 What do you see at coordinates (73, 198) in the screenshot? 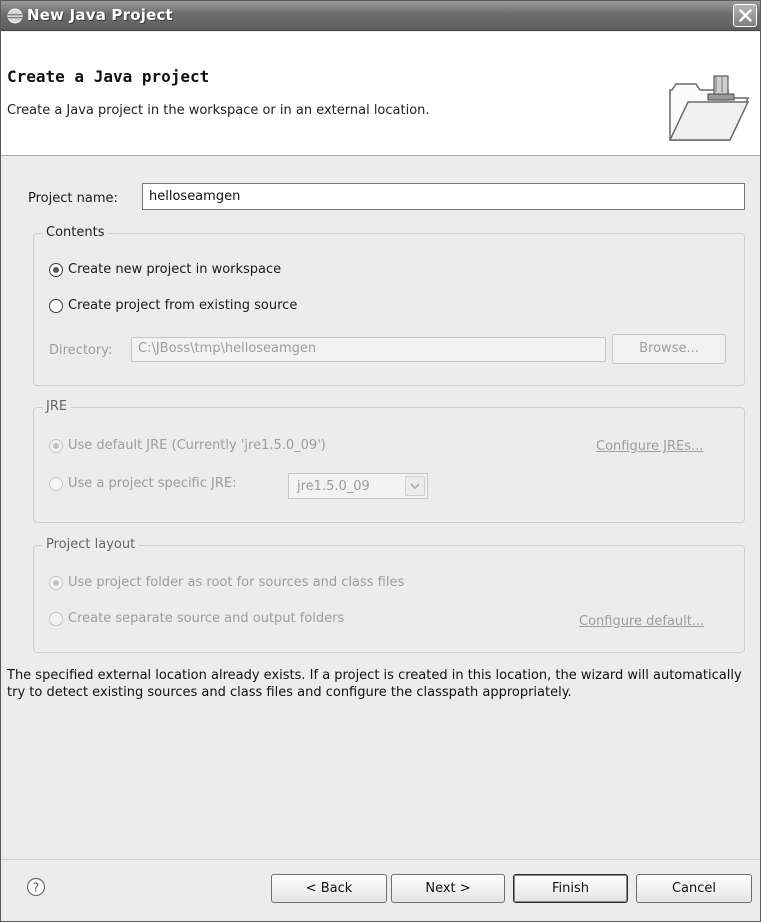
I see `project-name-label: Project name:` at bounding box center [73, 198].